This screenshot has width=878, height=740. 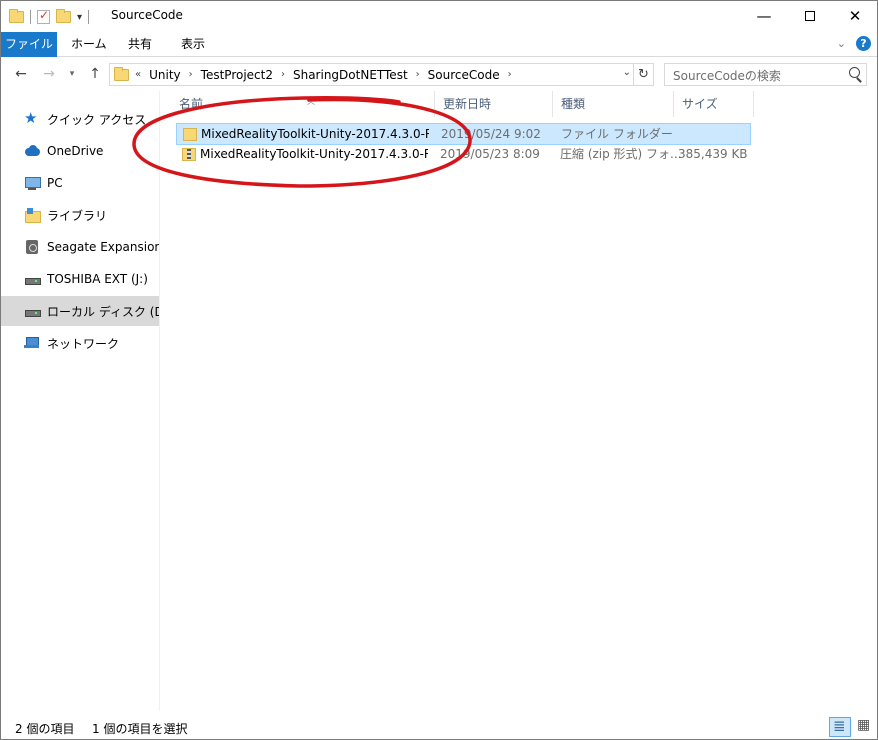 I want to click on address-history-dropdown-icon: ⌄, so click(x=627, y=72).